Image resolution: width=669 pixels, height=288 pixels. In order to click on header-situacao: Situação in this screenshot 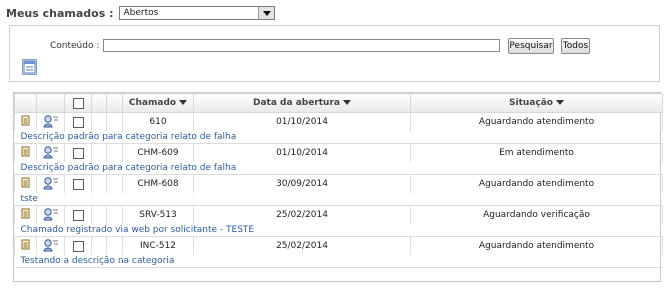, I will do `click(536, 103)`.